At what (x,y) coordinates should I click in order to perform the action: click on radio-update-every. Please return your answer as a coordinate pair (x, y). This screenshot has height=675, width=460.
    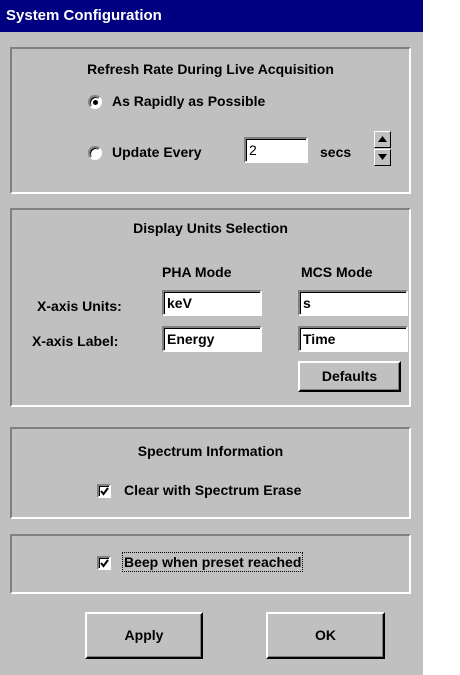
    Looking at the image, I should click on (95, 153).